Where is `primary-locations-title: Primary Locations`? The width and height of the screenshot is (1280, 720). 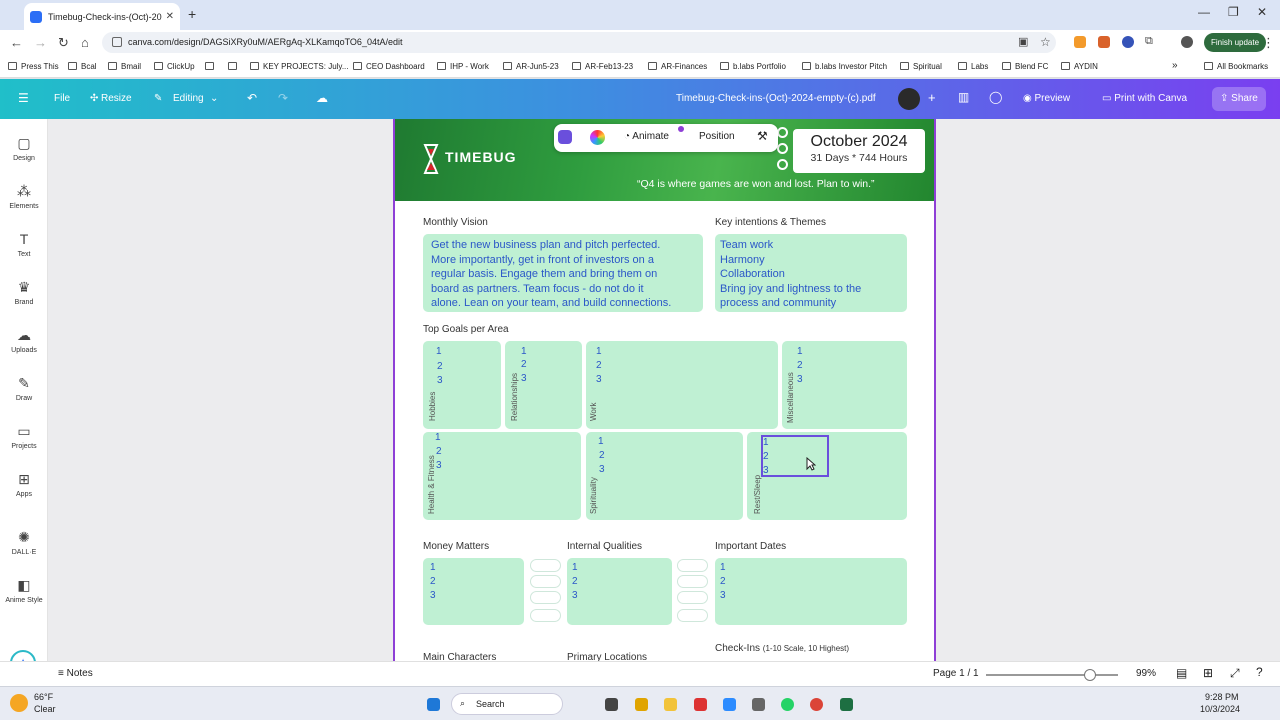
primary-locations-title: Primary Locations is located at coordinates (607, 656).